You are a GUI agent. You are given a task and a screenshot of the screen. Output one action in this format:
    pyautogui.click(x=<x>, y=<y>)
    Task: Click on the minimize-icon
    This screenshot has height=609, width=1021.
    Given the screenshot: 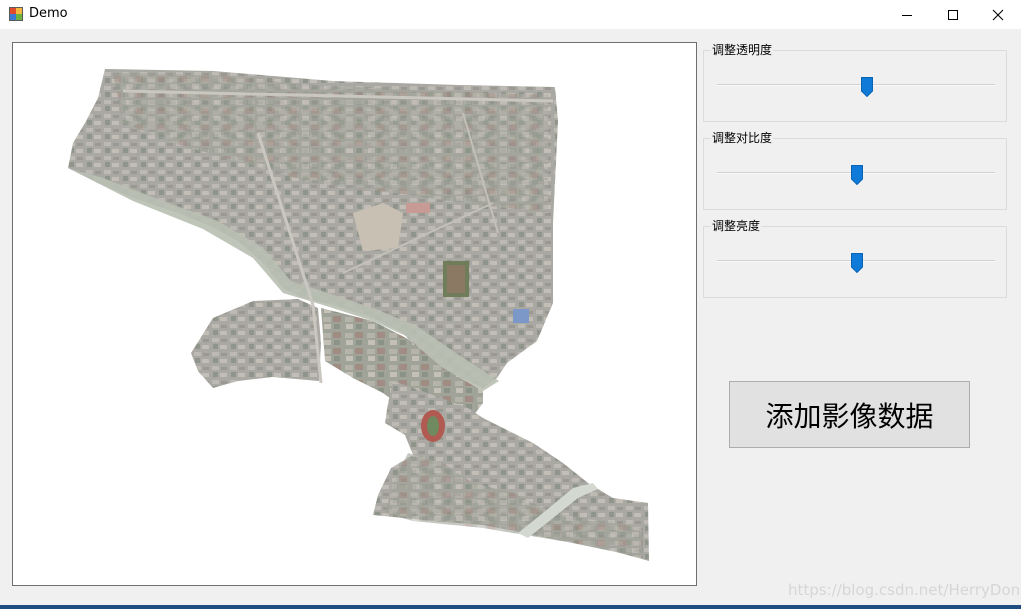 What is the action you would take?
    pyautogui.click(x=907, y=15)
    